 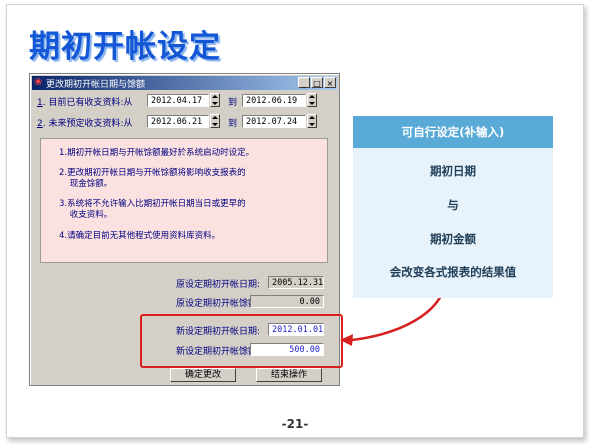 What do you see at coordinates (152, 209) in the screenshot?
I see `note-3: 3.系统将不允许输入比期初开帐日期当日或更早的 收支资料。` at bounding box center [152, 209].